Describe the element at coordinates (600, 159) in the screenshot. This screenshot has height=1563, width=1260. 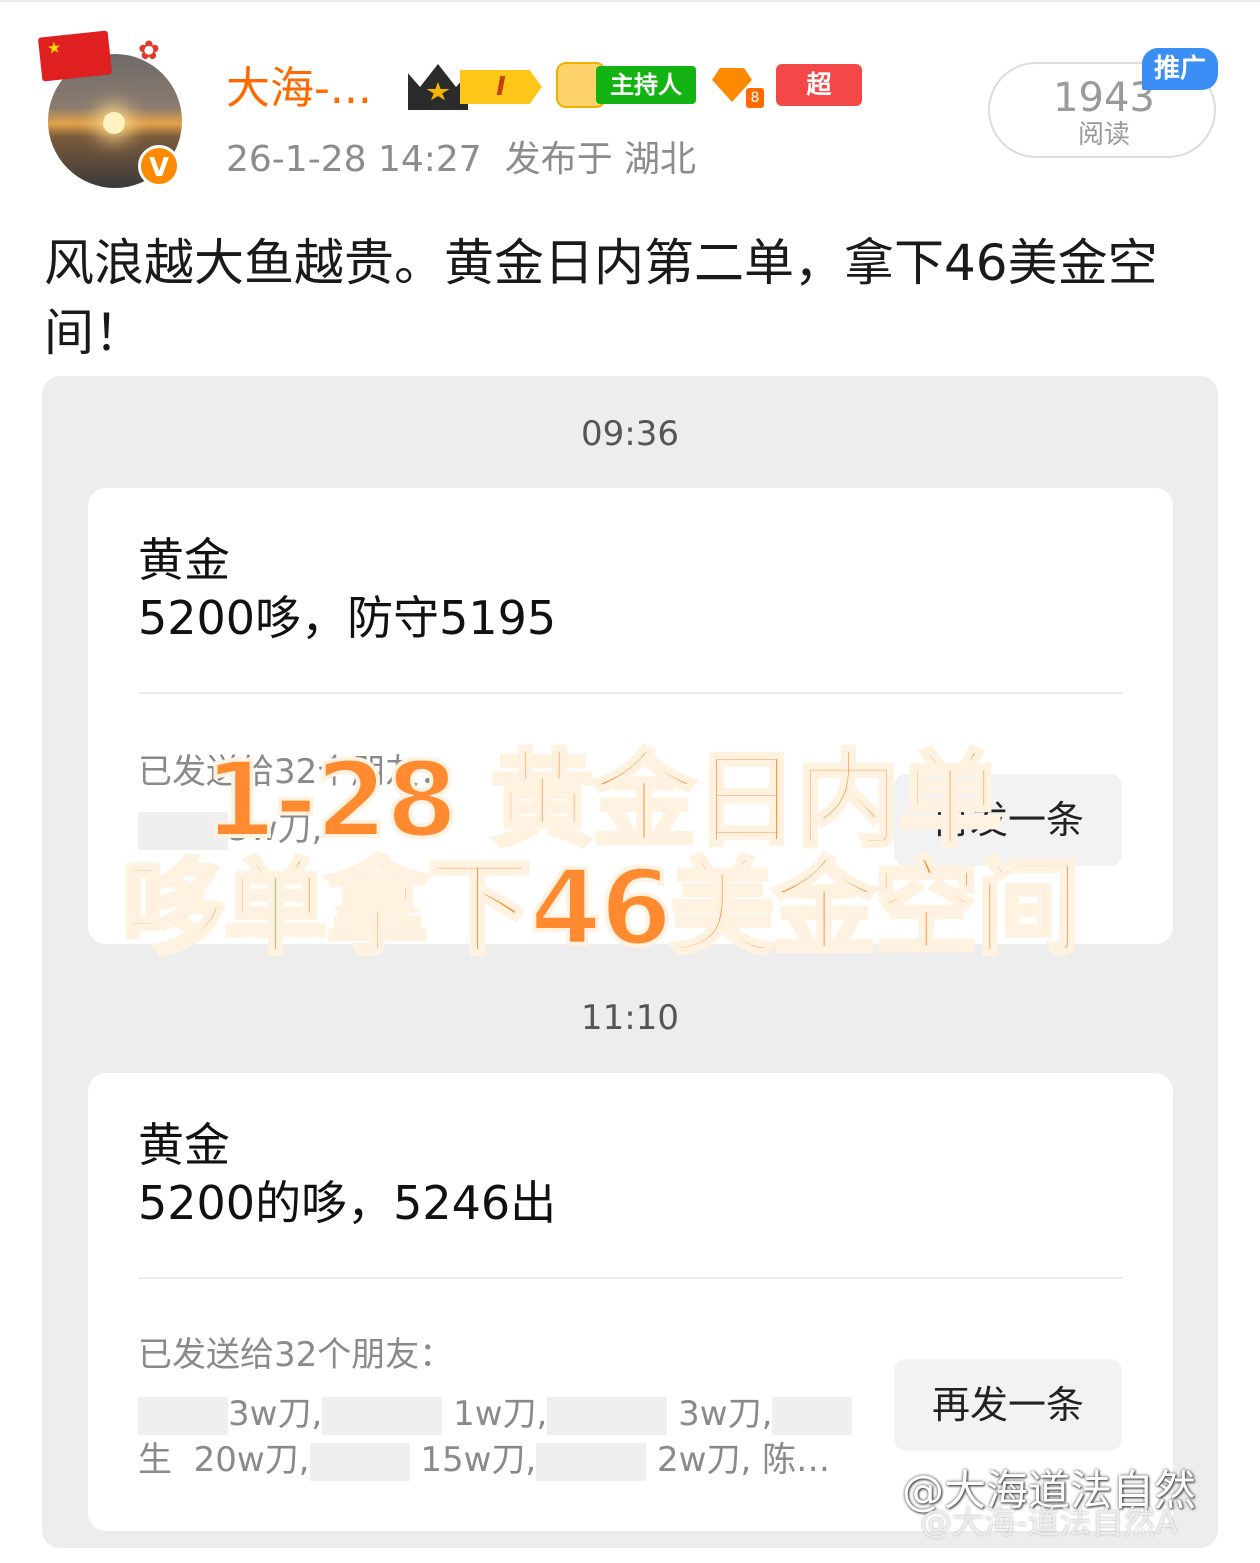
I see `post-location: 发布于 湖北` at that location.